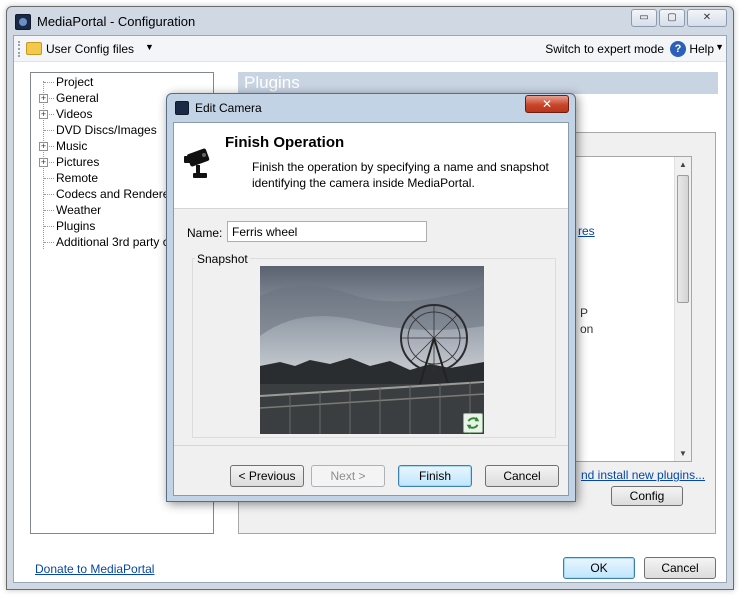 The height and width of the screenshot is (596, 740). I want to click on help-button: Help, so click(701, 49).